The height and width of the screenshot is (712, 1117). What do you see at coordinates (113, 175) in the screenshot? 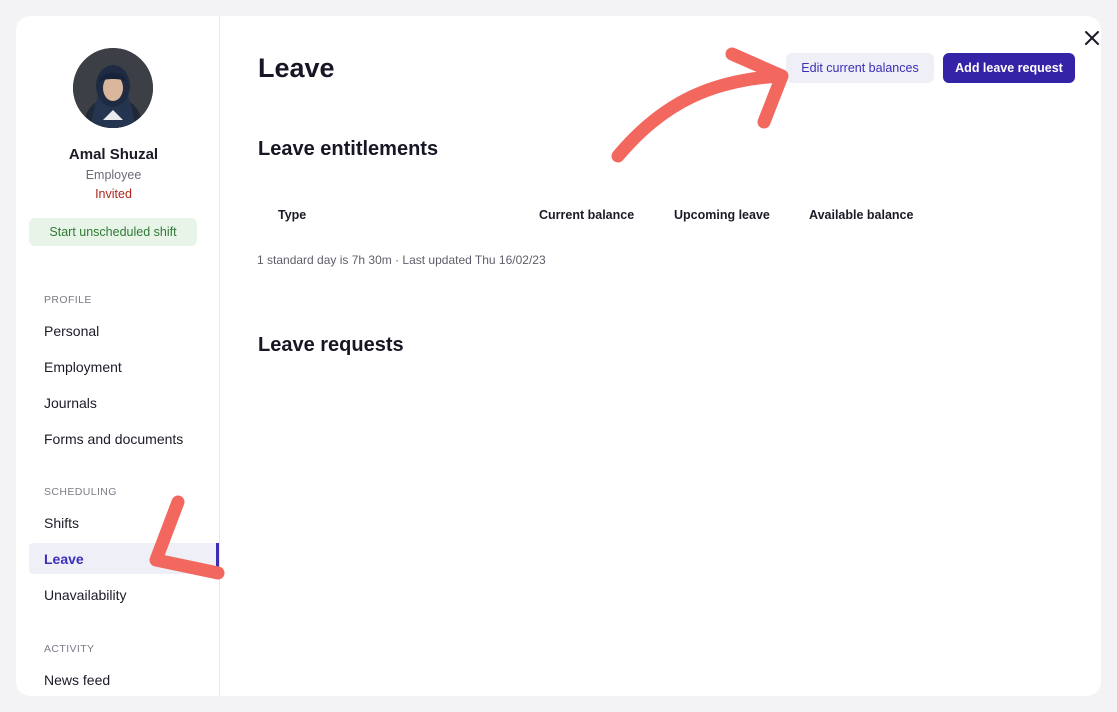
I see `profile-role: Employee` at bounding box center [113, 175].